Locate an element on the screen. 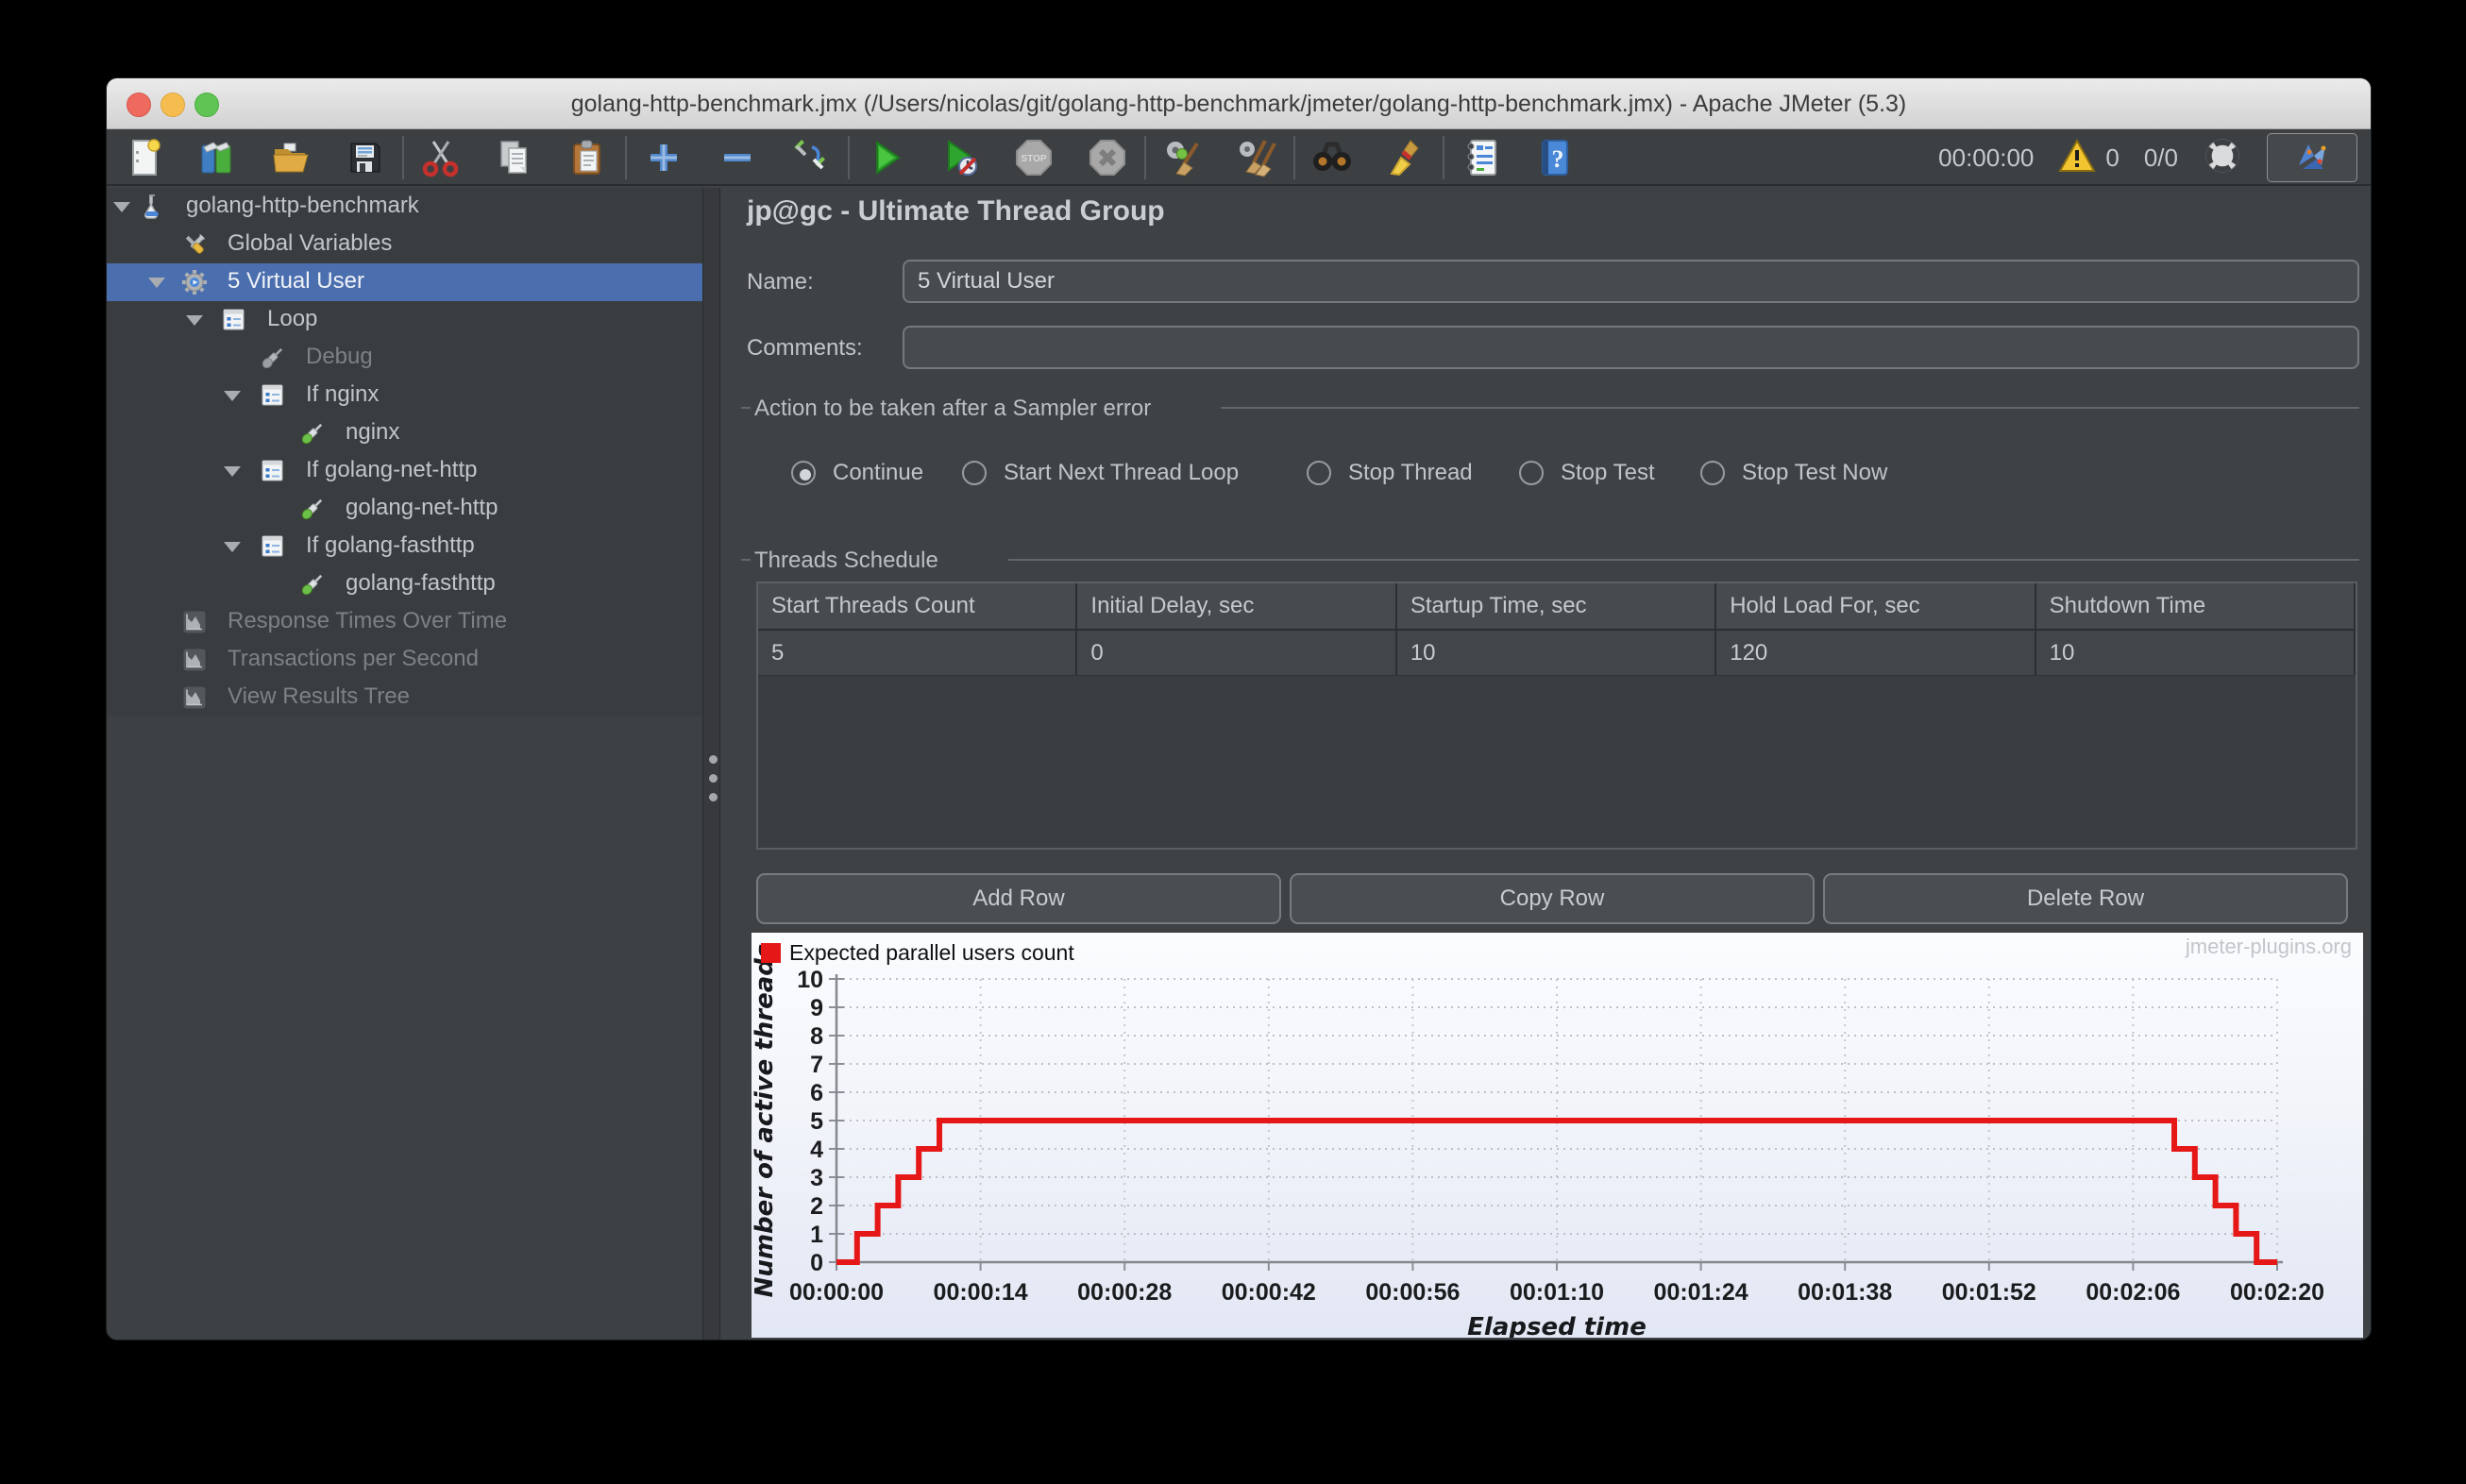 The image size is (2466, 1484). tree-item-5-virtual-user: 5 Virtual User is located at coordinates (404, 282).